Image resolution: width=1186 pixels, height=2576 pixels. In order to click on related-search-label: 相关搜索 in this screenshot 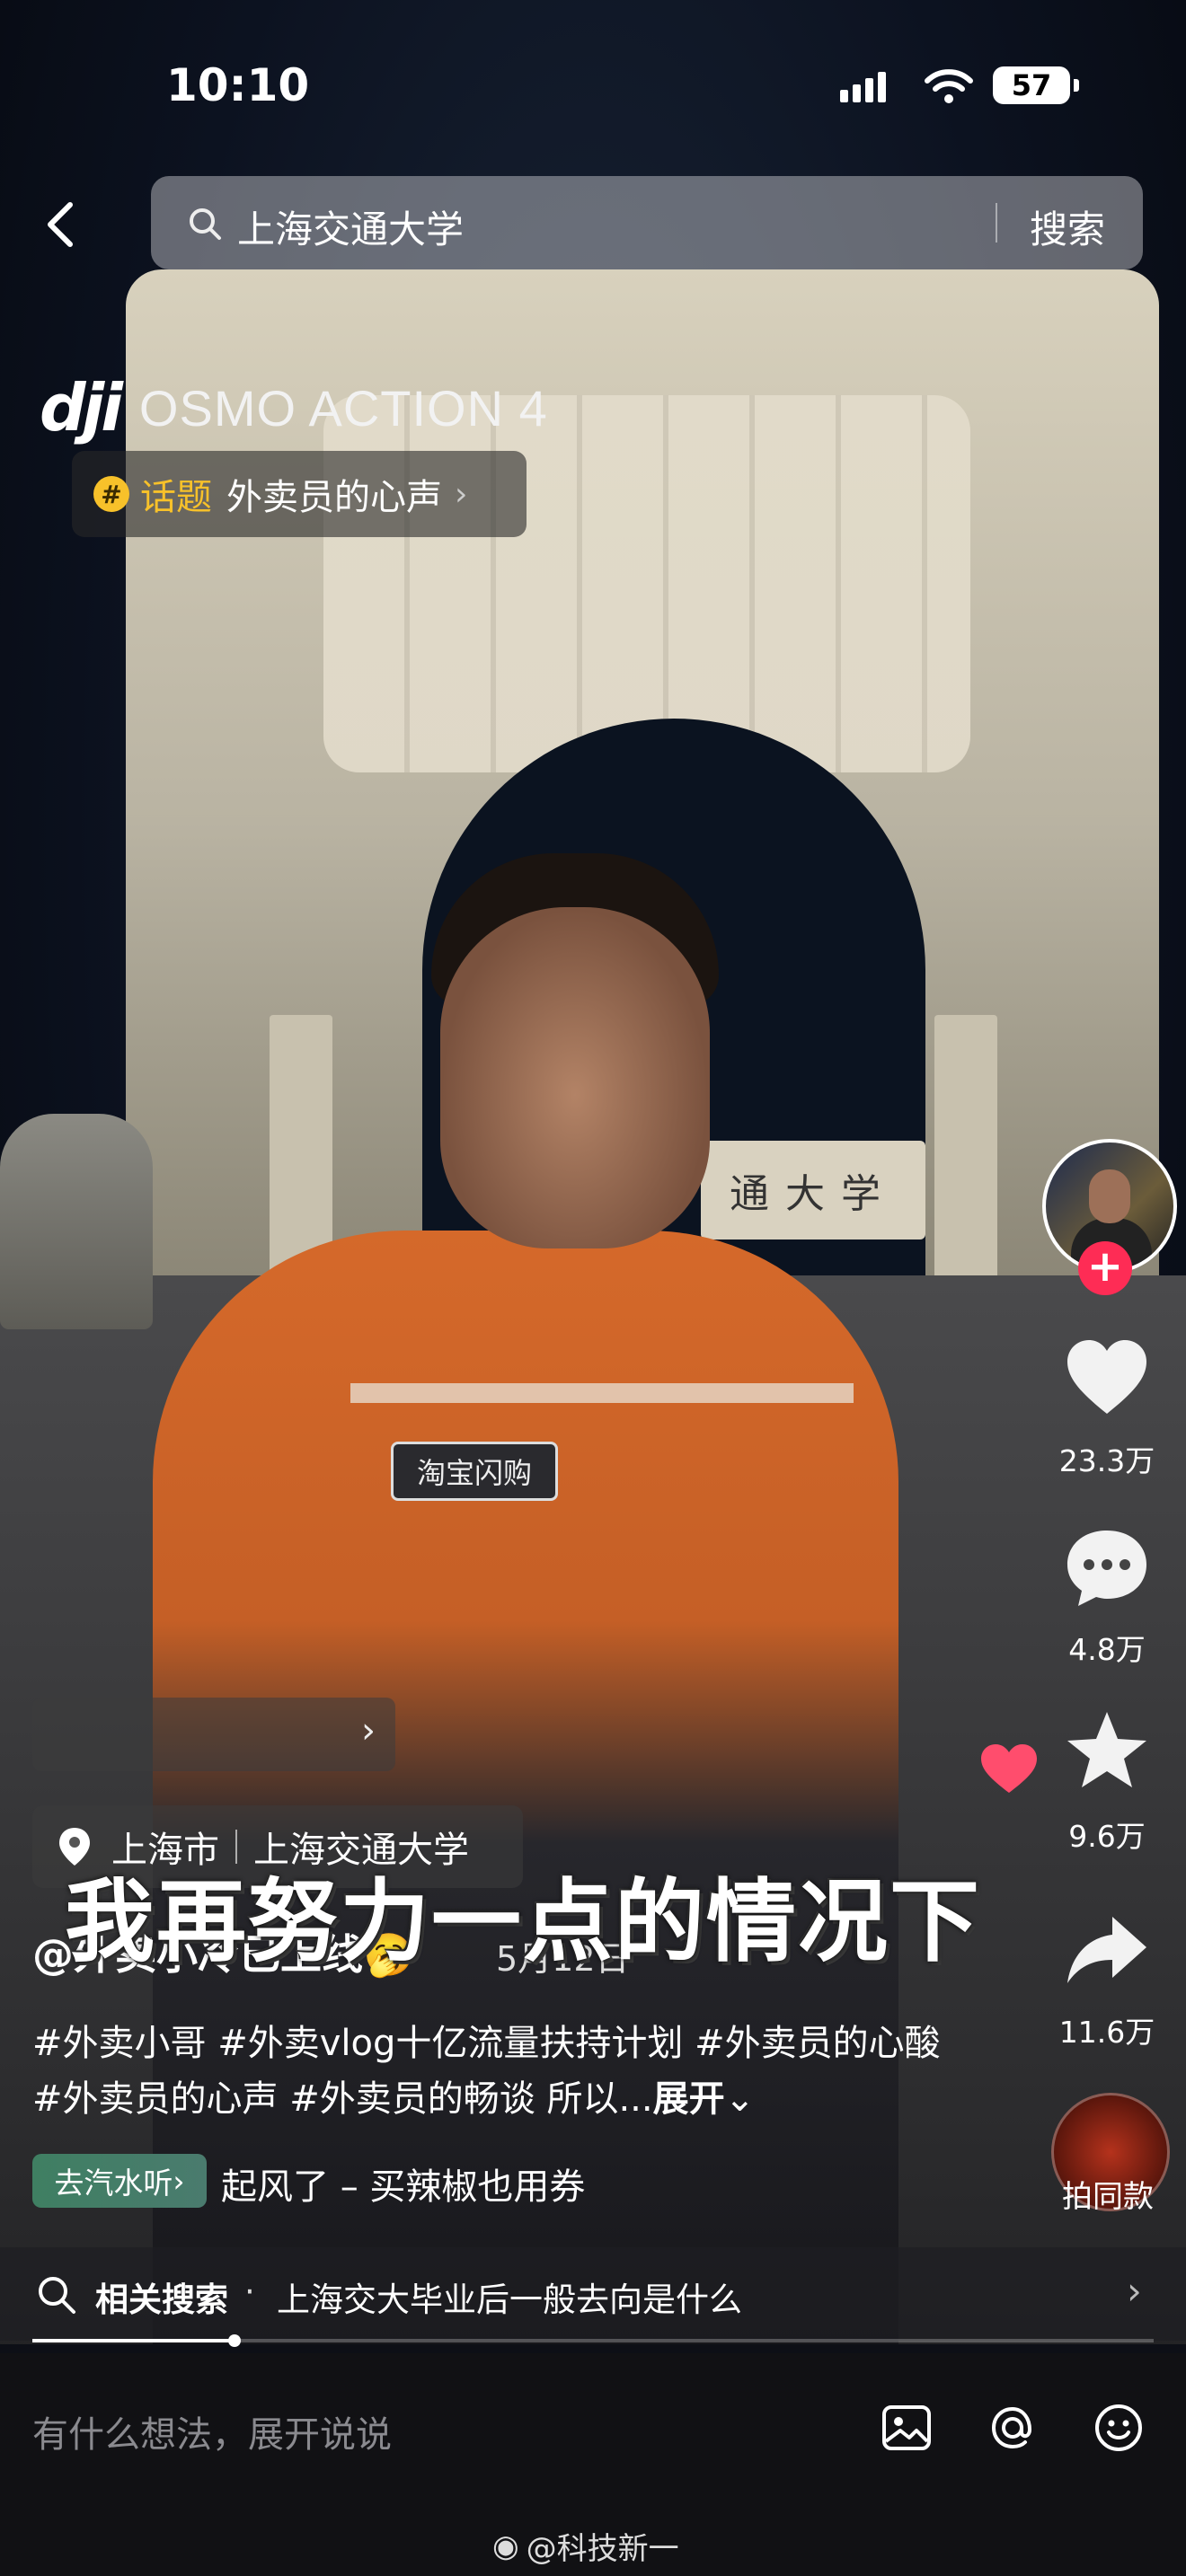, I will do `click(161, 2299)`.